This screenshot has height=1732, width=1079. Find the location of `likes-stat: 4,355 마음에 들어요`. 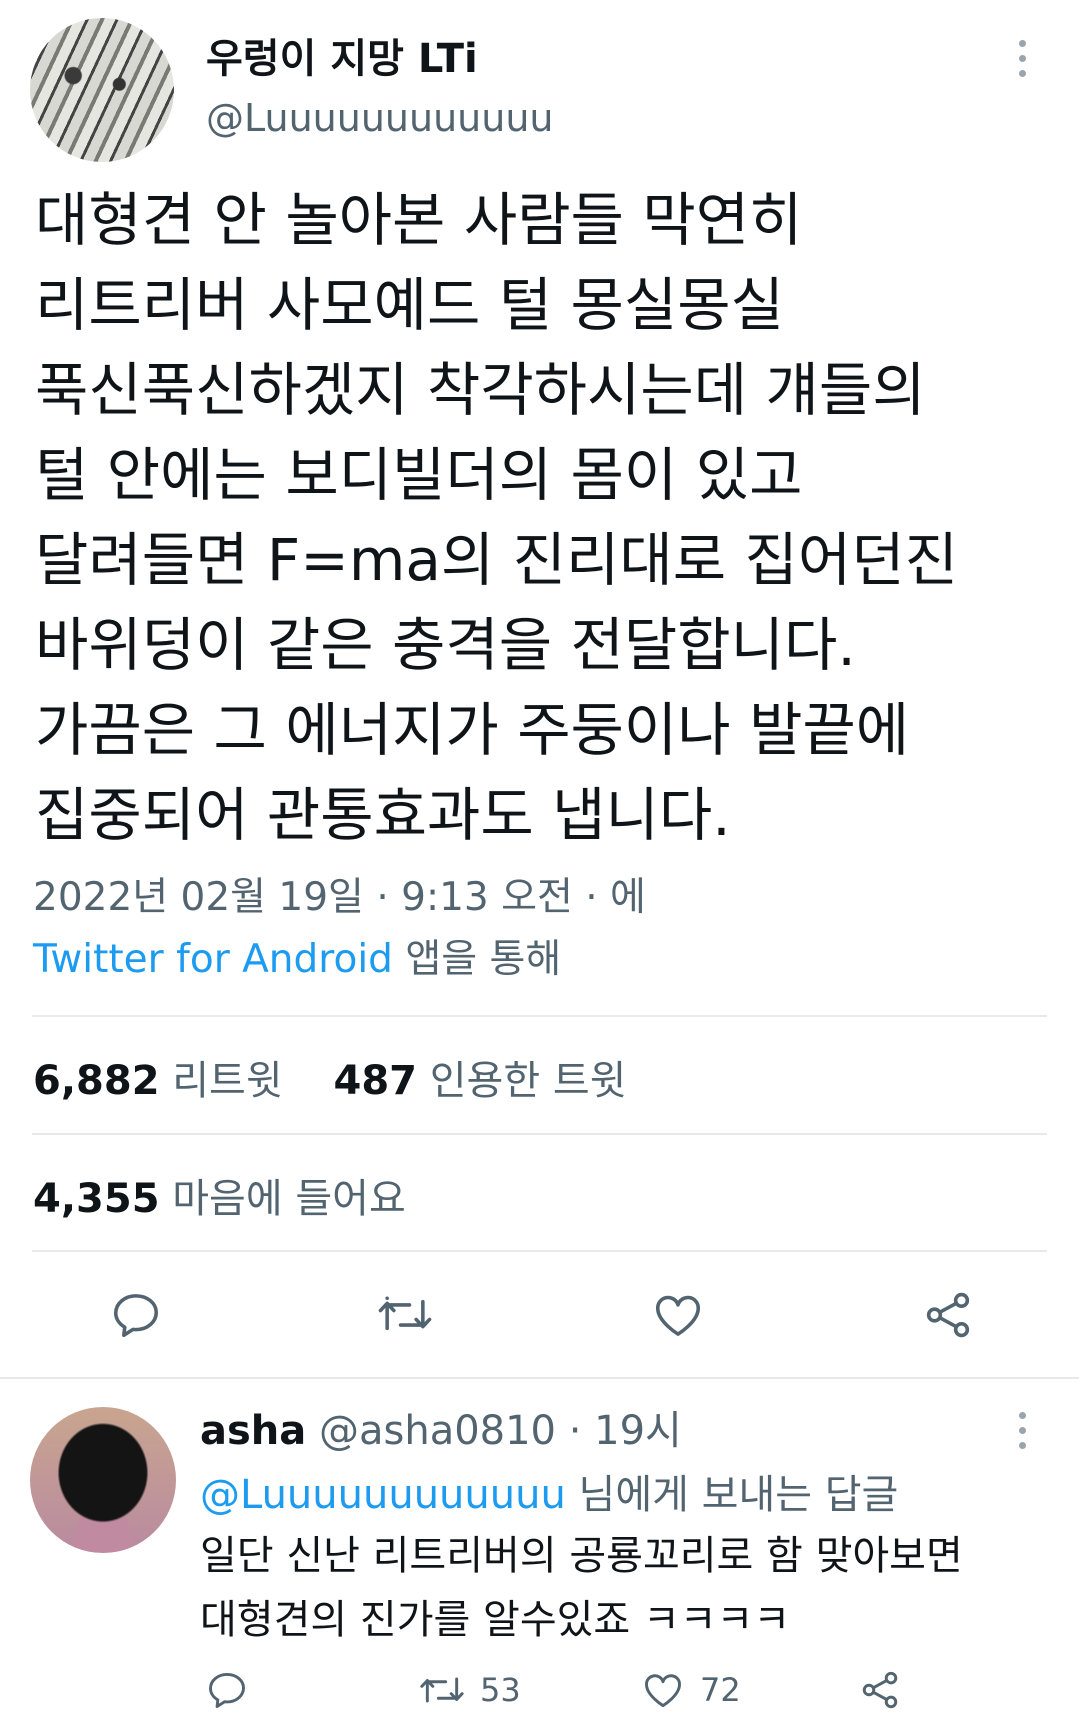

likes-stat: 4,355 마음에 들어요 is located at coordinates (219, 1199).